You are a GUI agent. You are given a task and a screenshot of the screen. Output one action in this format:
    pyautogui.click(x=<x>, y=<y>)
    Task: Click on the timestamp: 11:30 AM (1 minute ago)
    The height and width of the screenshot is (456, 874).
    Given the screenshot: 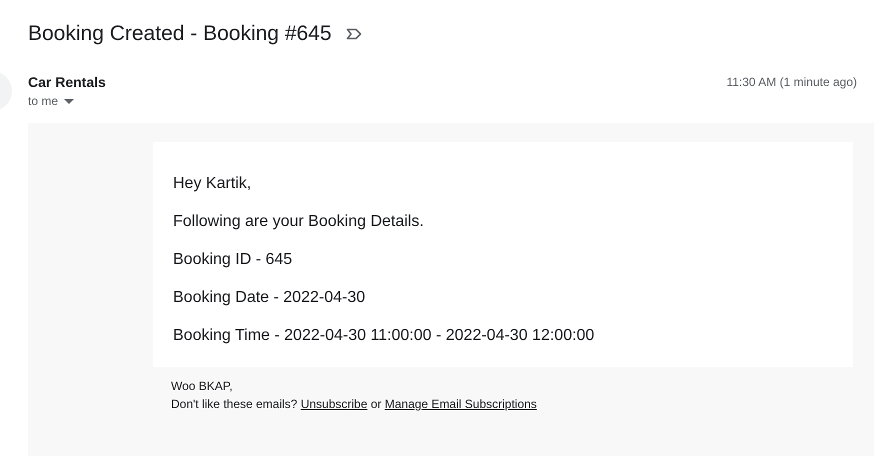 What is the action you would take?
    pyautogui.click(x=791, y=82)
    